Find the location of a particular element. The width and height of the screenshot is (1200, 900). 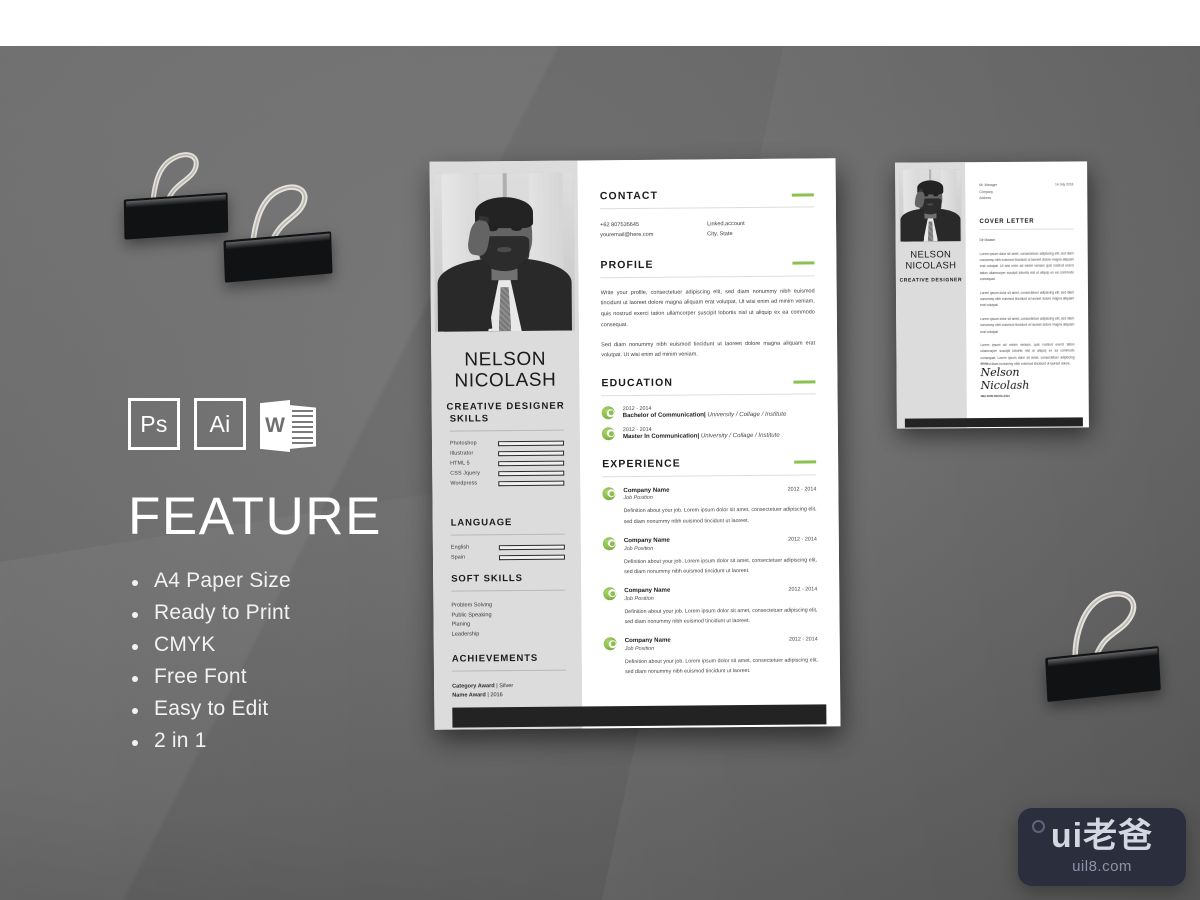

cover-letter-salutation: Dir Madam is located at coordinates (987, 240).